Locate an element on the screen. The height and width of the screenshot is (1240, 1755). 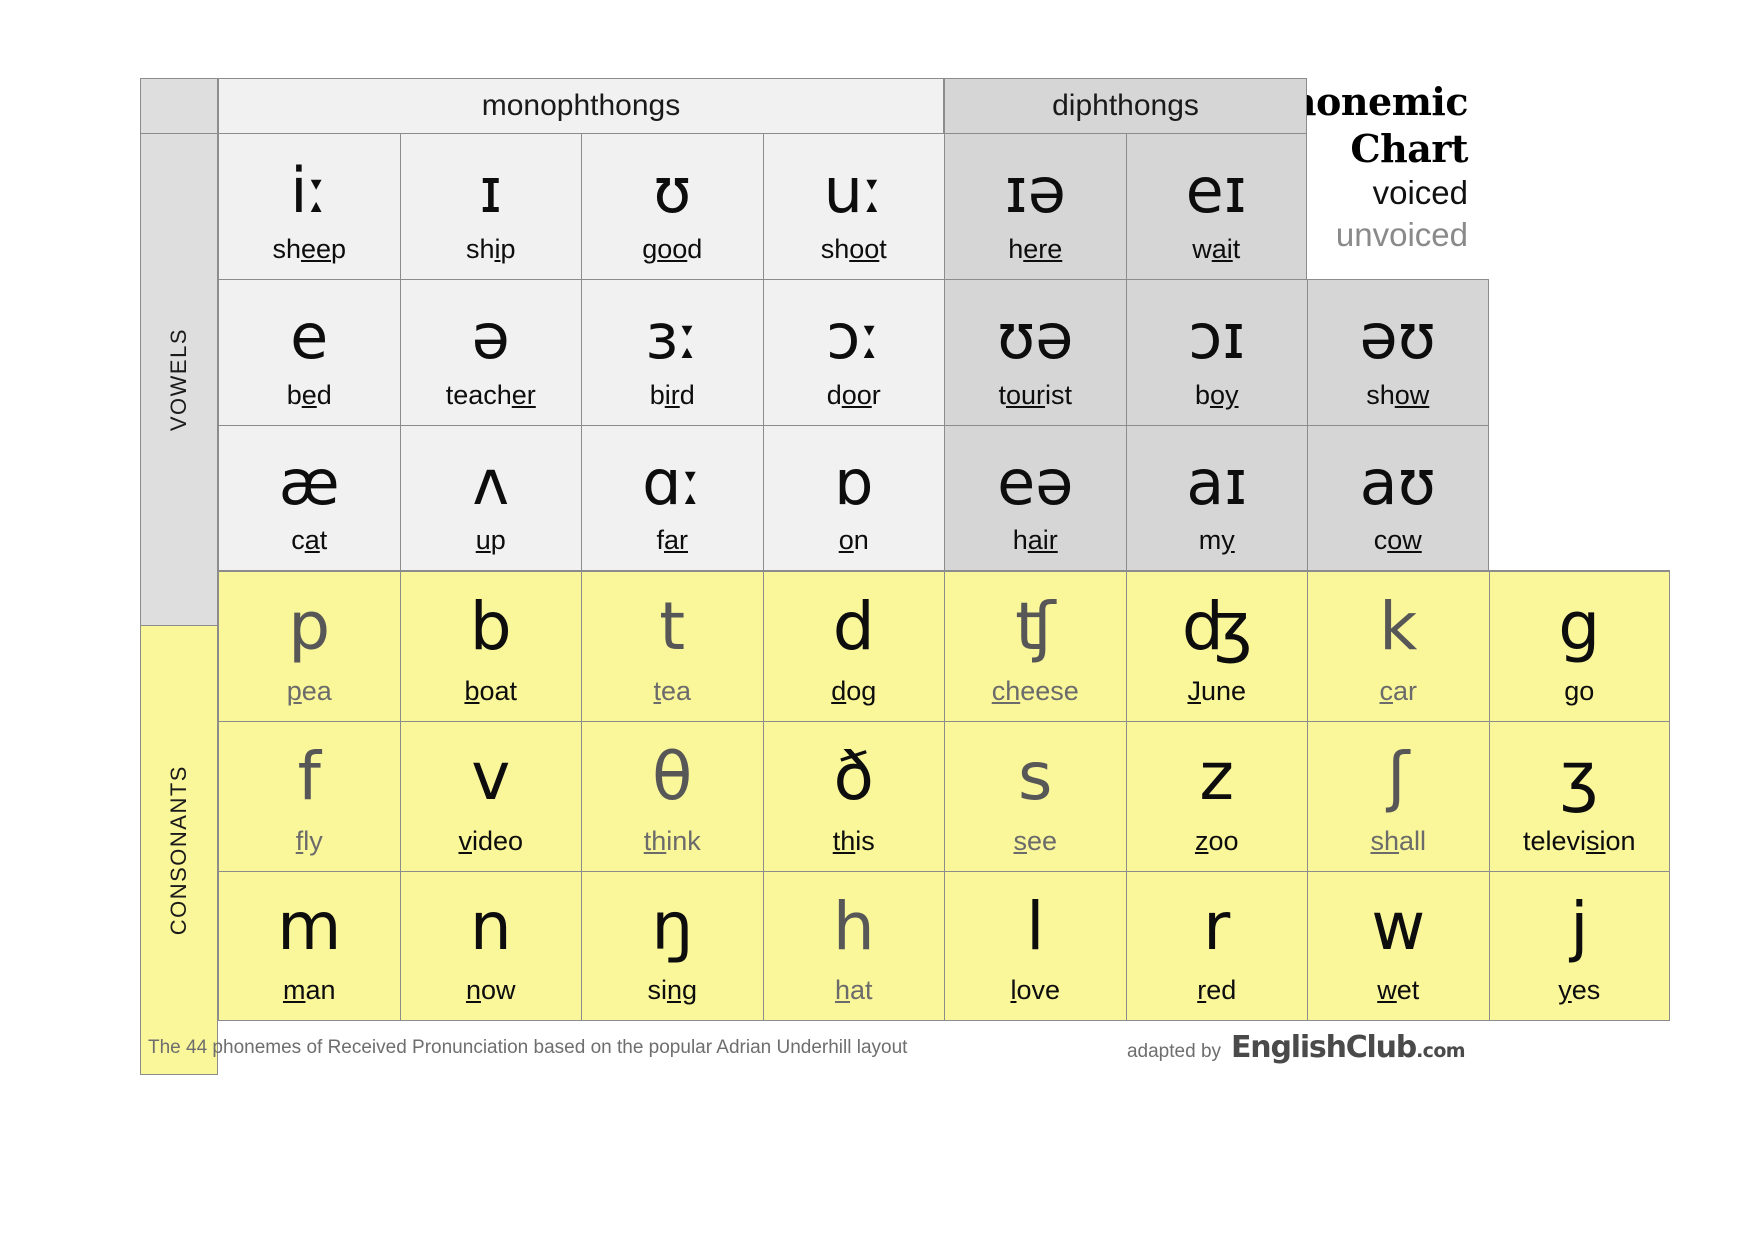
phoneme-cell-ʌ: ʌ up is located at coordinates (490, 498).